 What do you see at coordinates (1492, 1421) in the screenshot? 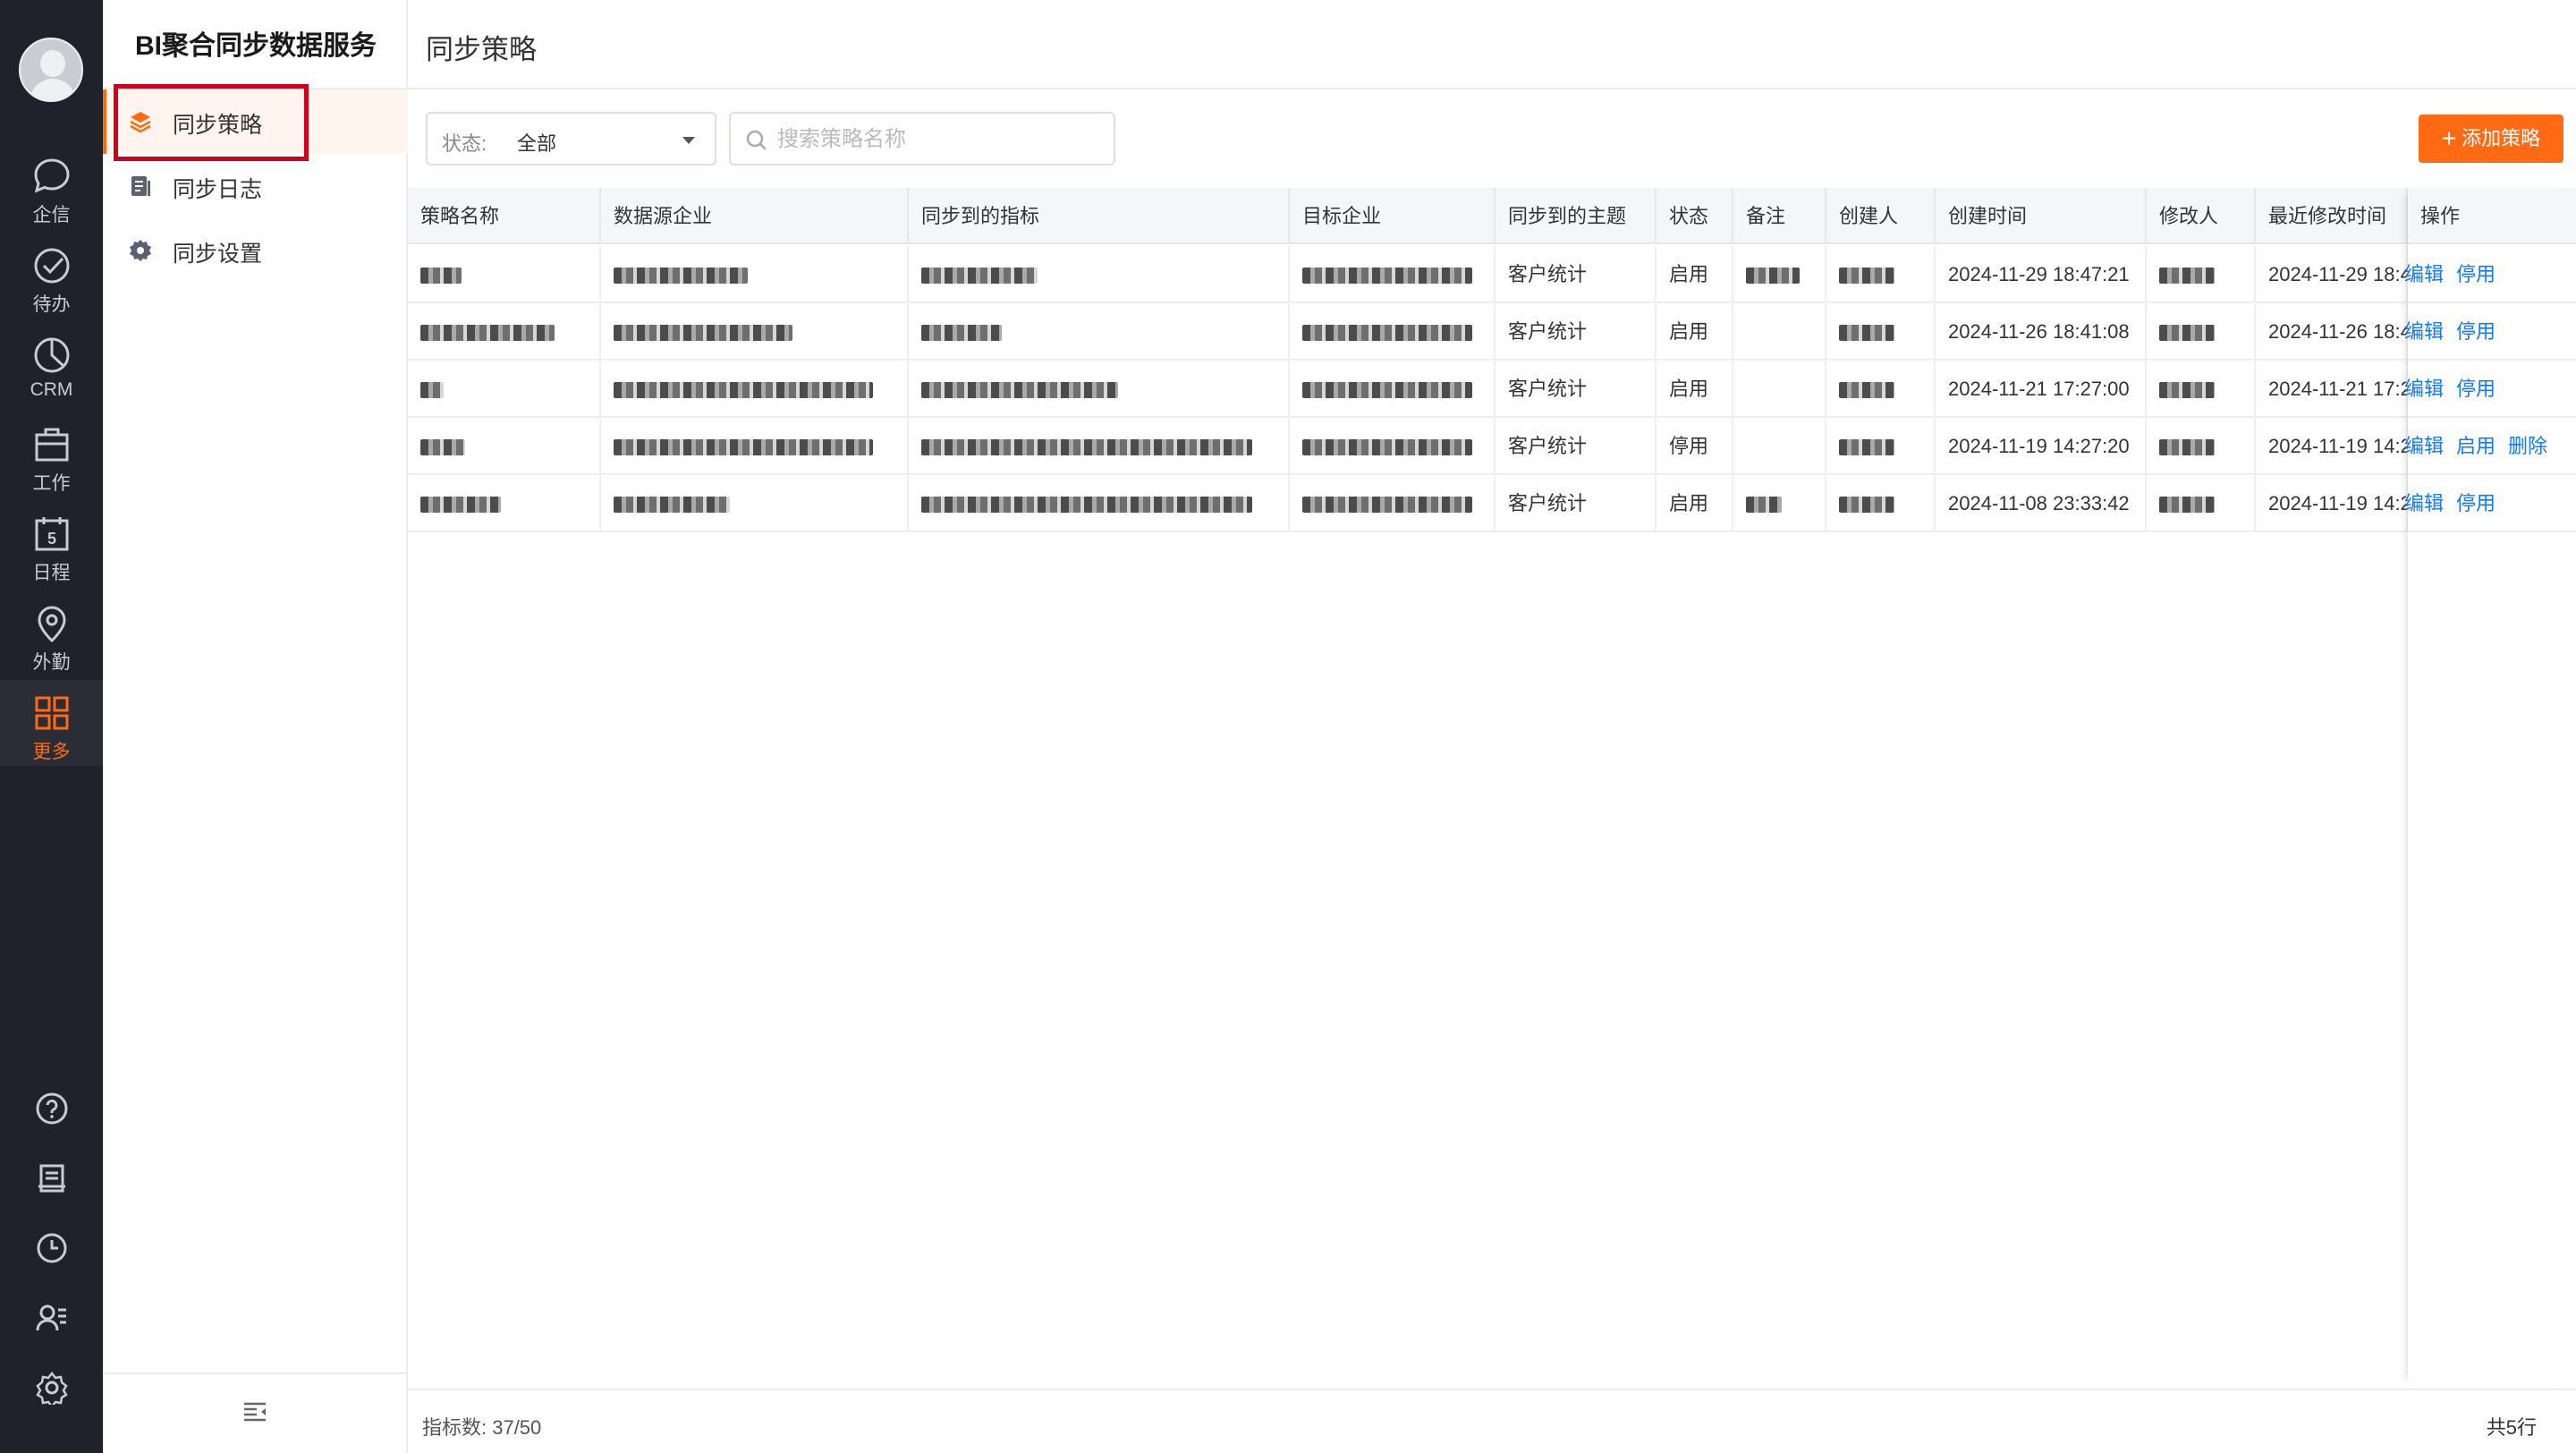
I see `table-footer: 指标数: 37/50 共5行` at bounding box center [1492, 1421].